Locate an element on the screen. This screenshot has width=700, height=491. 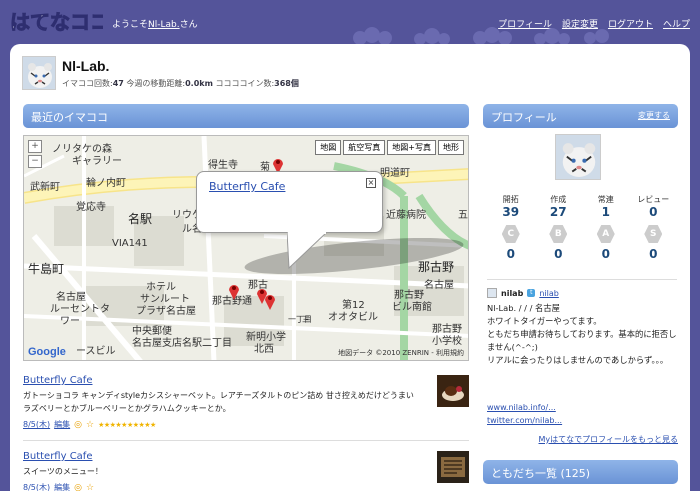
map-zoom-control: + − is located at coordinates (35, 155).